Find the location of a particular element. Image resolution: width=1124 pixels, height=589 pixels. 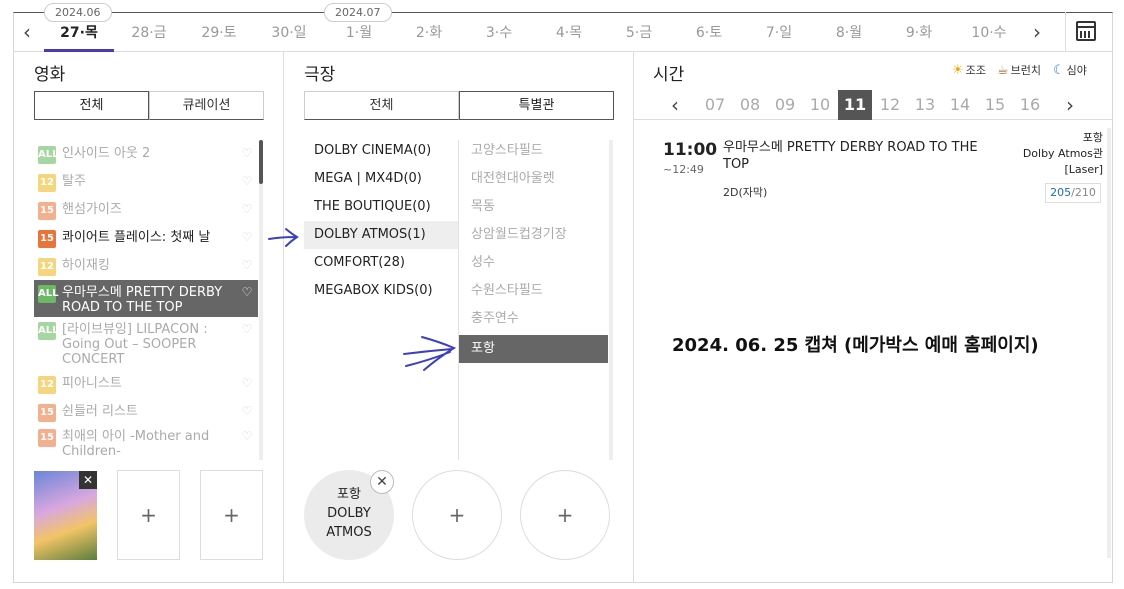

coffee-icon: ☕ is located at coordinates (1003, 70).